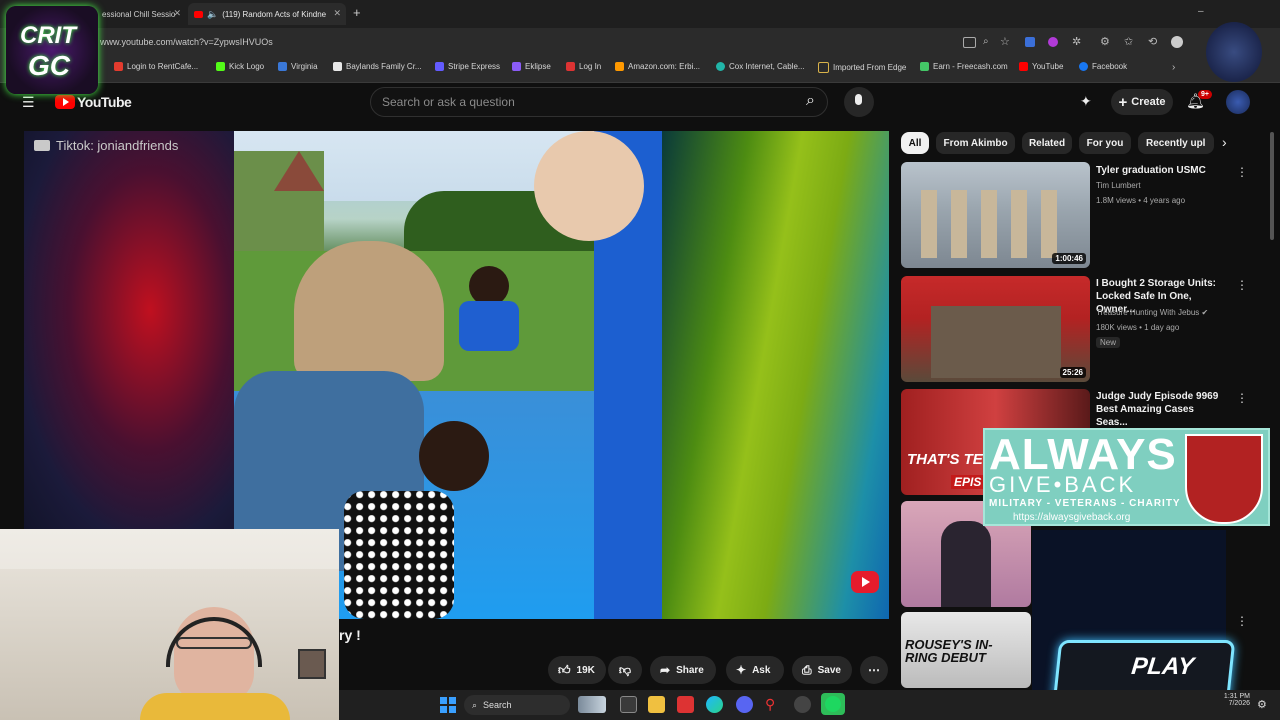 Image resolution: width=1280 pixels, height=720 pixels. What do you see at coordinates (1176, 143) in the screenshot?
I see `chip-recently-uploaded: Recently upl` at bounding box center [1176, 143].